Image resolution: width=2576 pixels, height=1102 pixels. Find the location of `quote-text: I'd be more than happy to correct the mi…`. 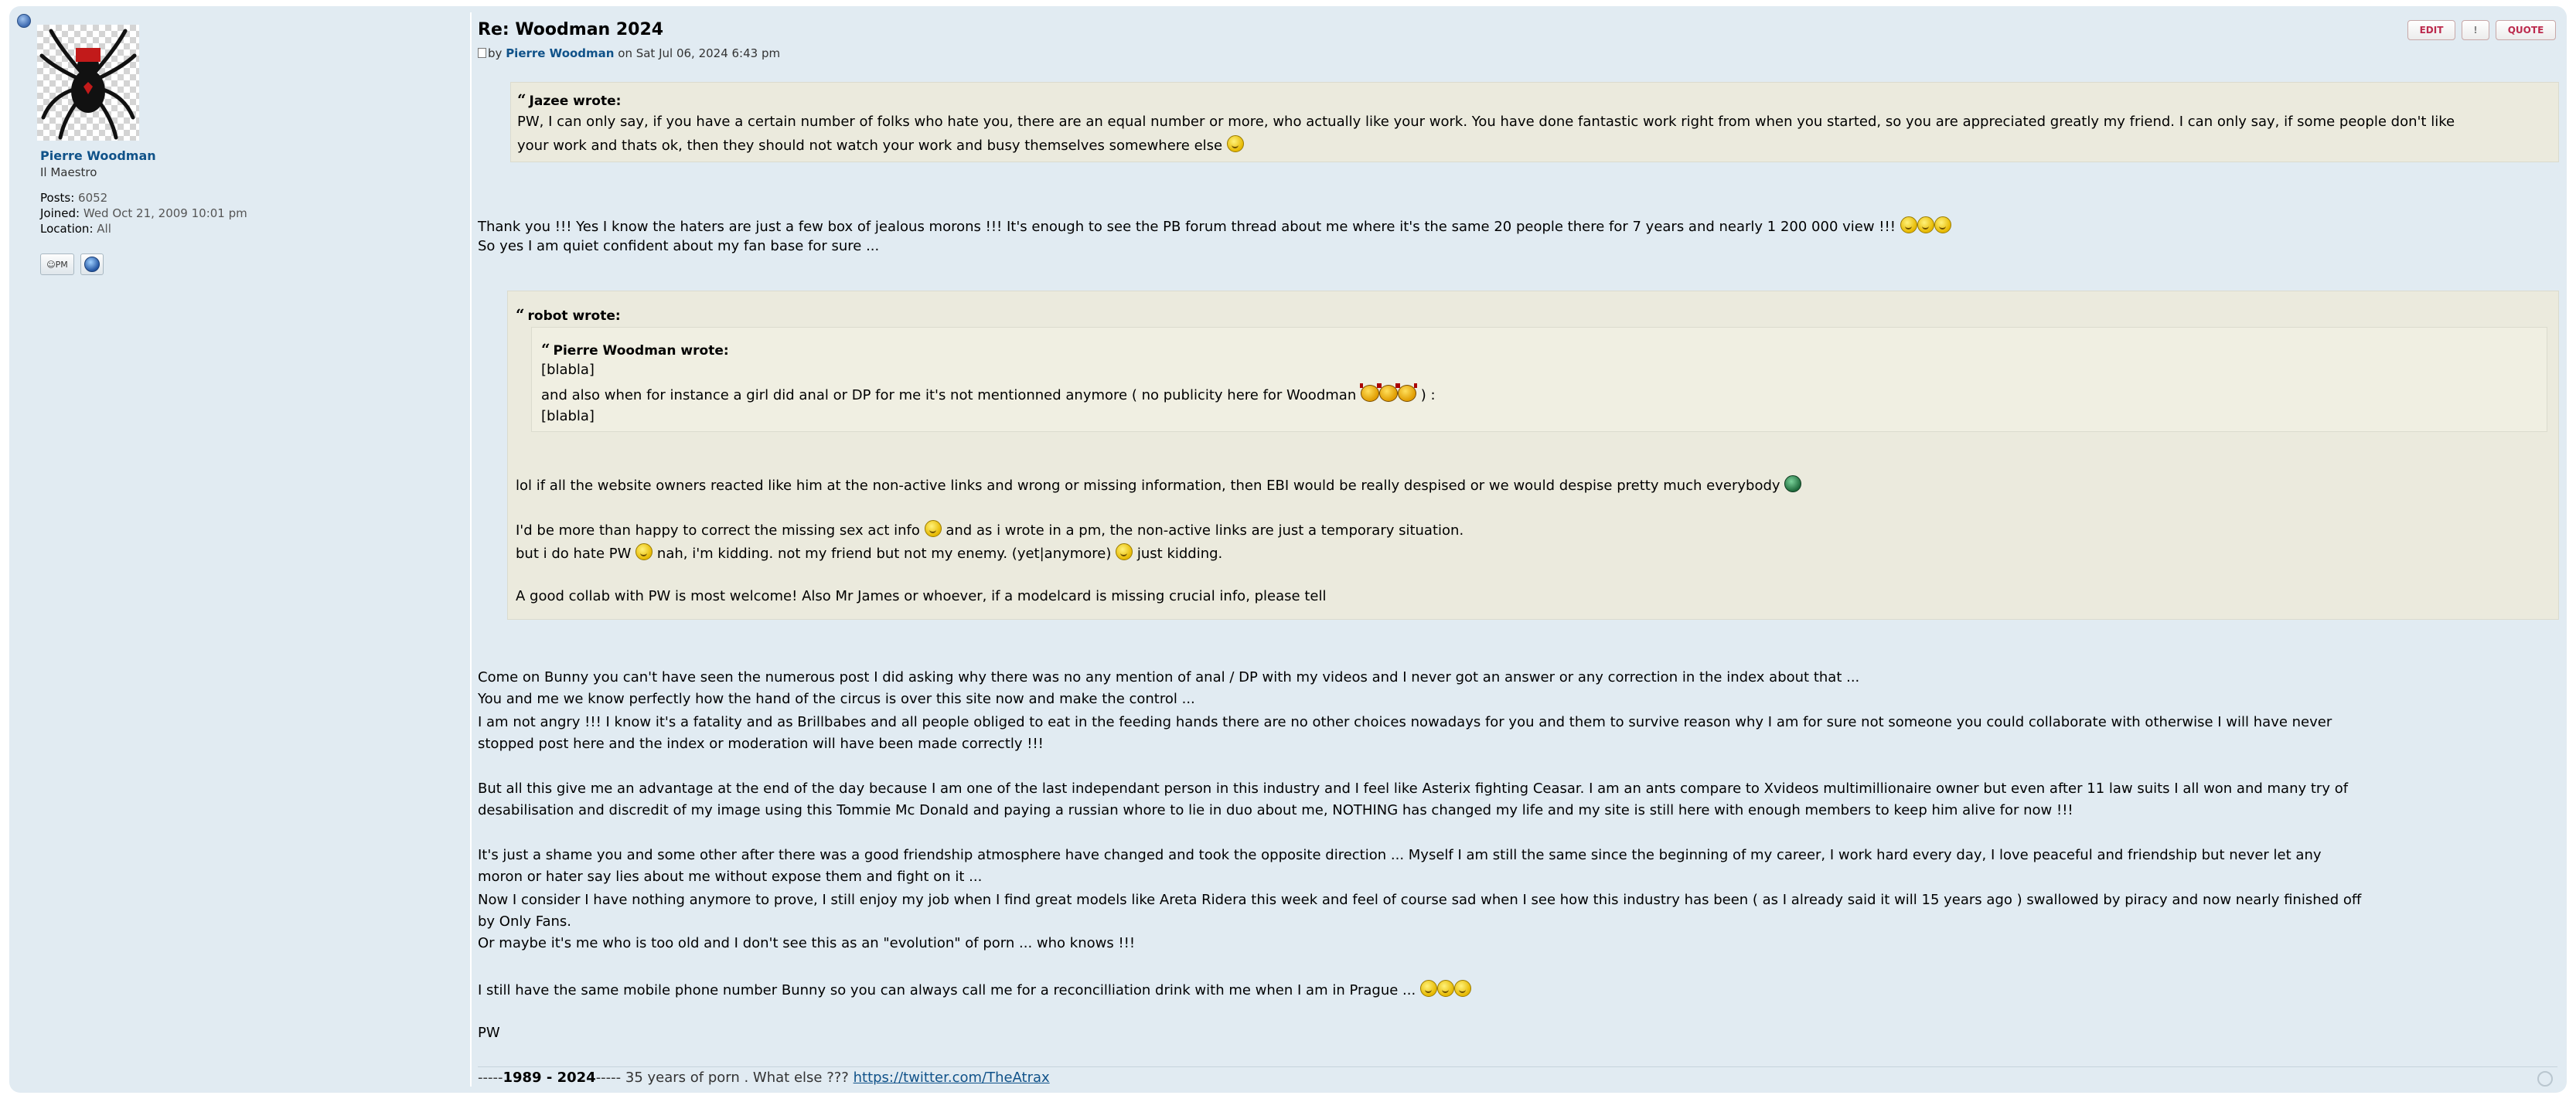

quote-text: I'd be more than happy to correct the mi… is located at coordinates (718, 530).